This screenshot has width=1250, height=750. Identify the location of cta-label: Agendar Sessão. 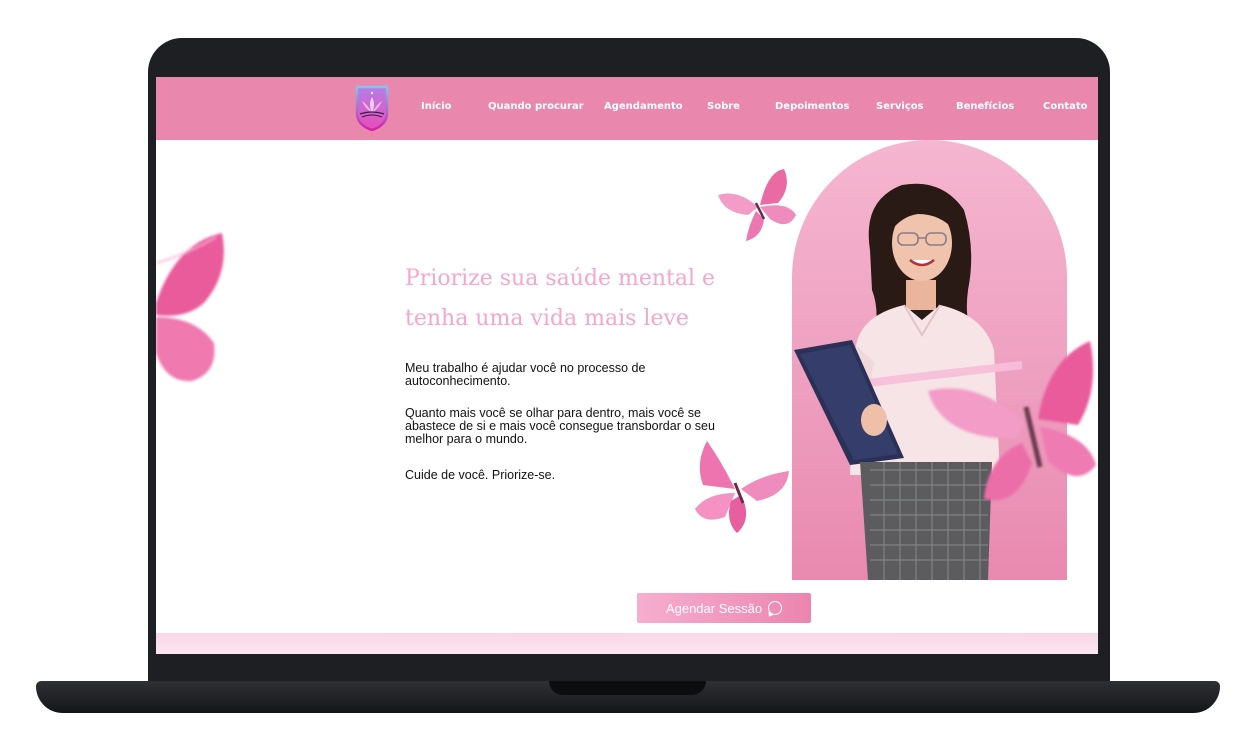
(714, 608).